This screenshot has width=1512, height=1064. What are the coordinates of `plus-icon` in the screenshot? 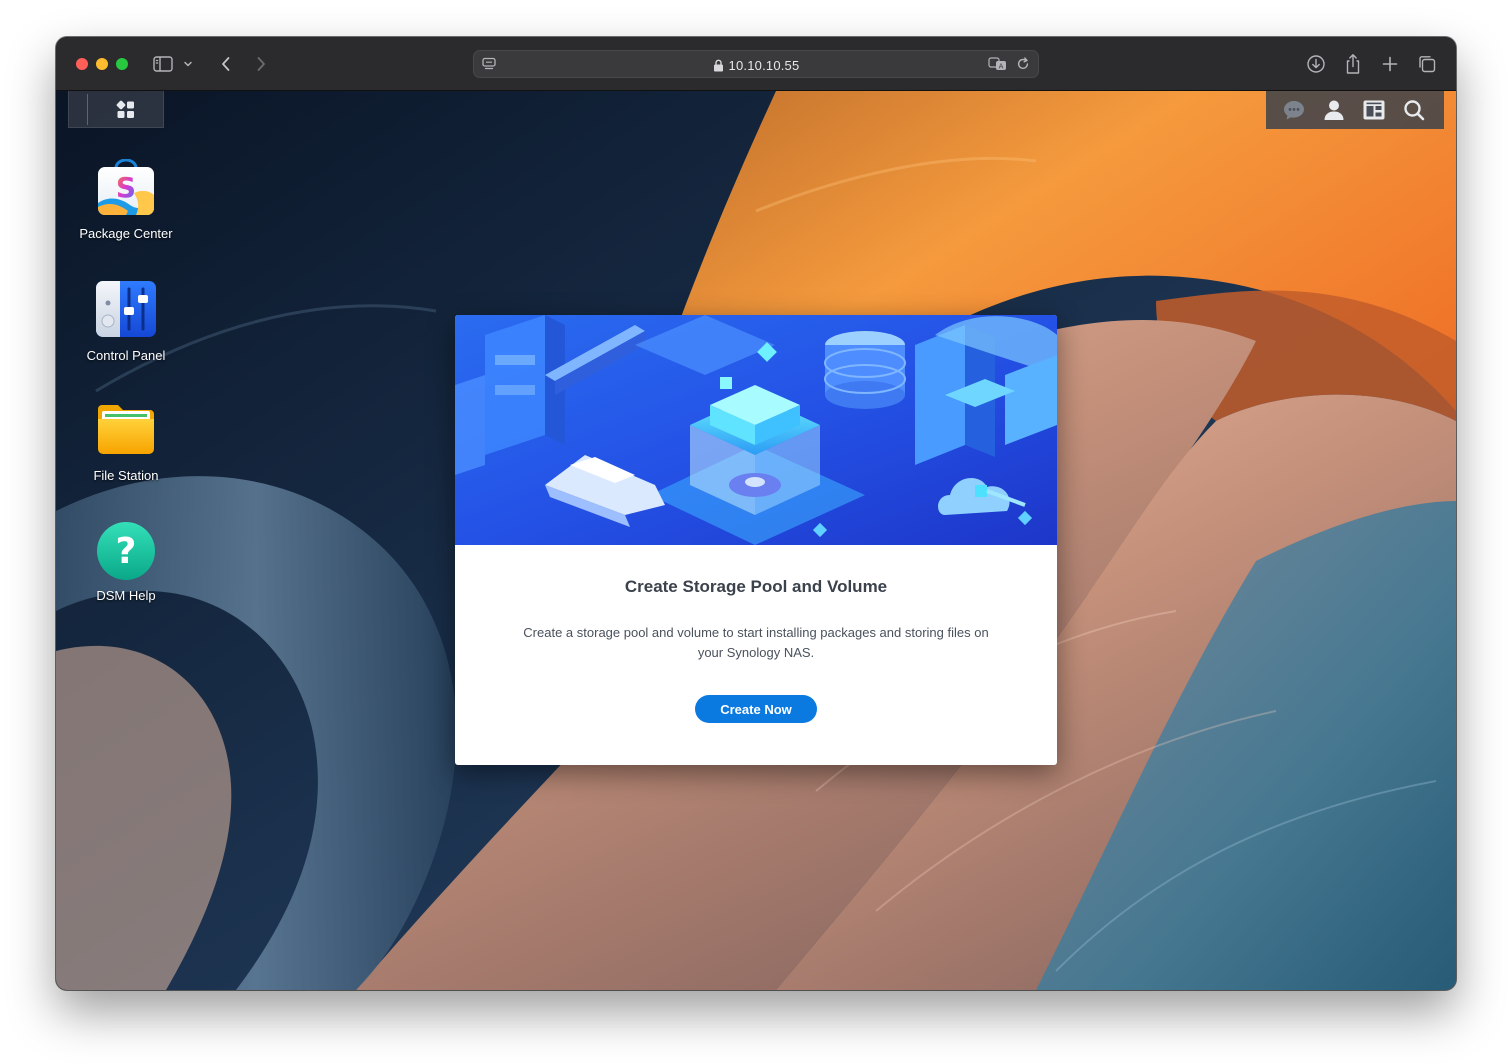 It's located at (1390, 64).